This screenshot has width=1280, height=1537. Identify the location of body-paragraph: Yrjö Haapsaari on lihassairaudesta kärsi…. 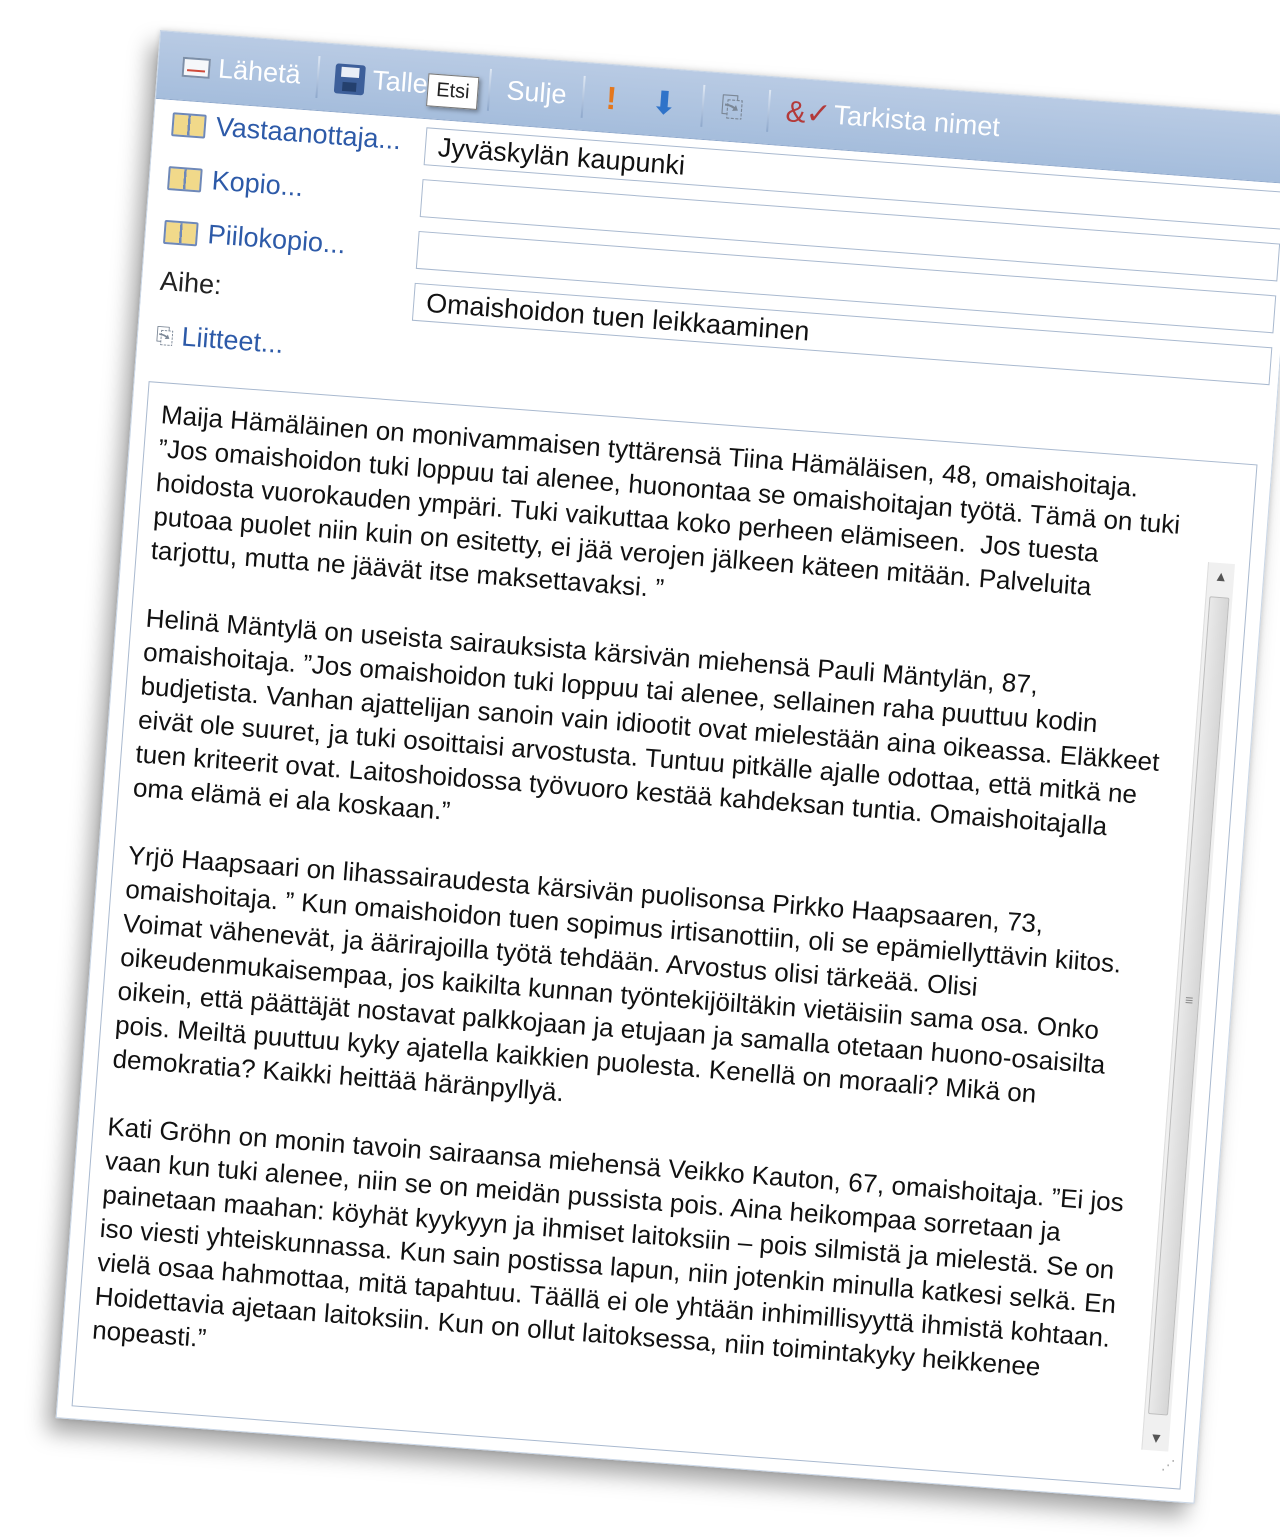
(620, 974).